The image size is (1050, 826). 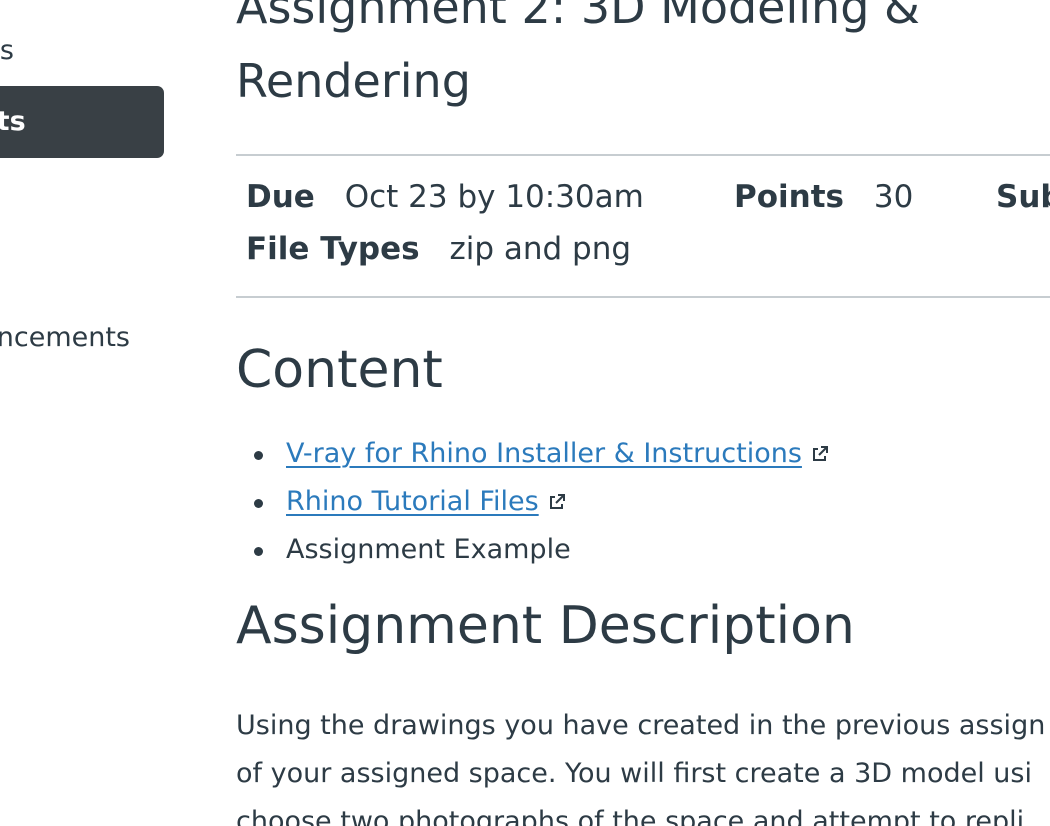 I want to click on assignment-example-text: Assignment Example, so click(x=428, y=549).